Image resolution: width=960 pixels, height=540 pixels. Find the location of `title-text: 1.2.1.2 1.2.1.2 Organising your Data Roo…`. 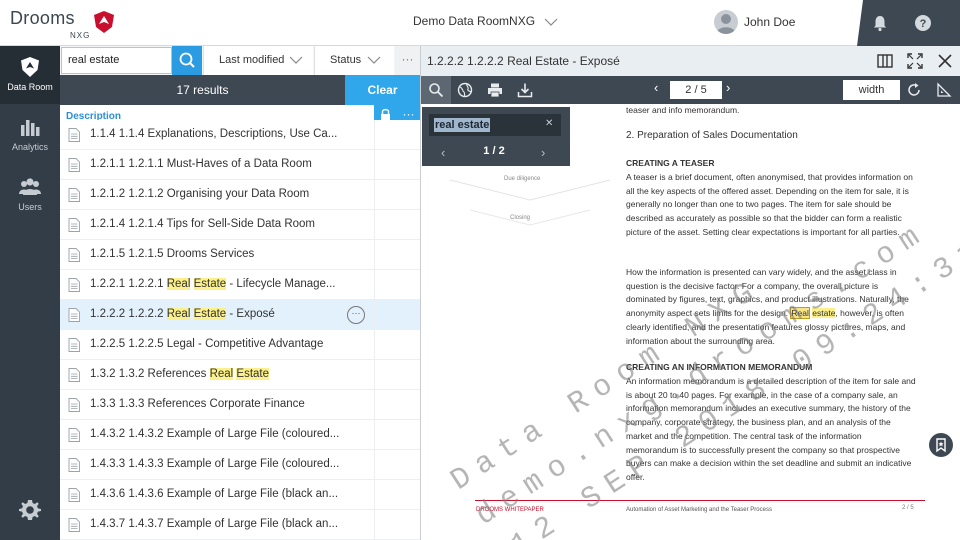

title-text: 1.2.1.2 1.2.1.2 Organising your Data Roo… is located at coordinates (200, 194).